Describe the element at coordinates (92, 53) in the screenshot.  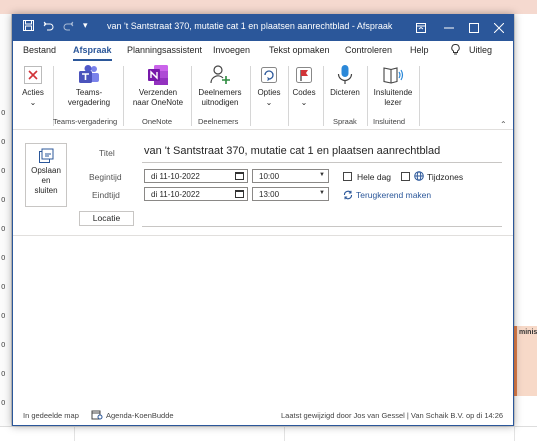
I see `tab-afspraak: Afspraak` at that location.